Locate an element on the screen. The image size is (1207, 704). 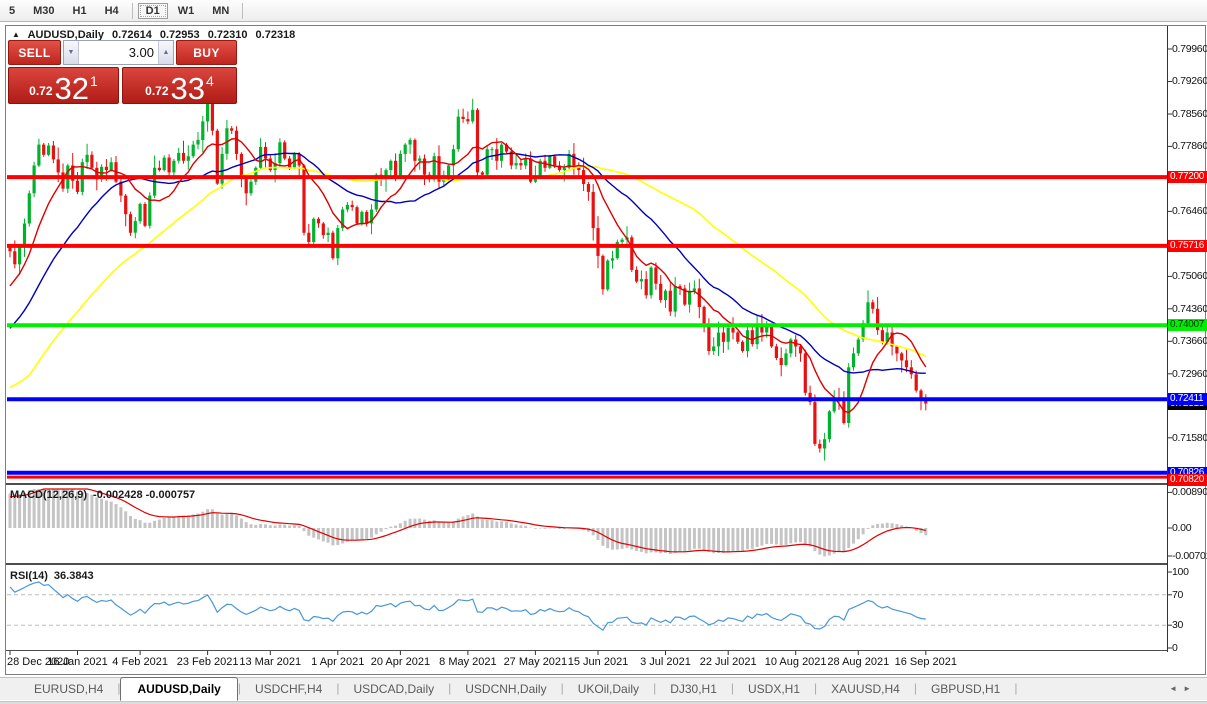
sell-price-prefix: 0.72 is located at coordinates (41, 91).